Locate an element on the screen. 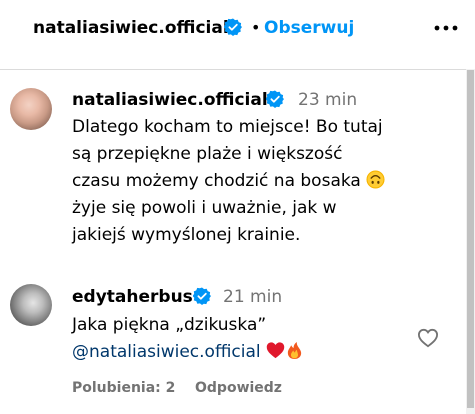  comment-timestamp: 23 min is located at coordinates (327, 100).